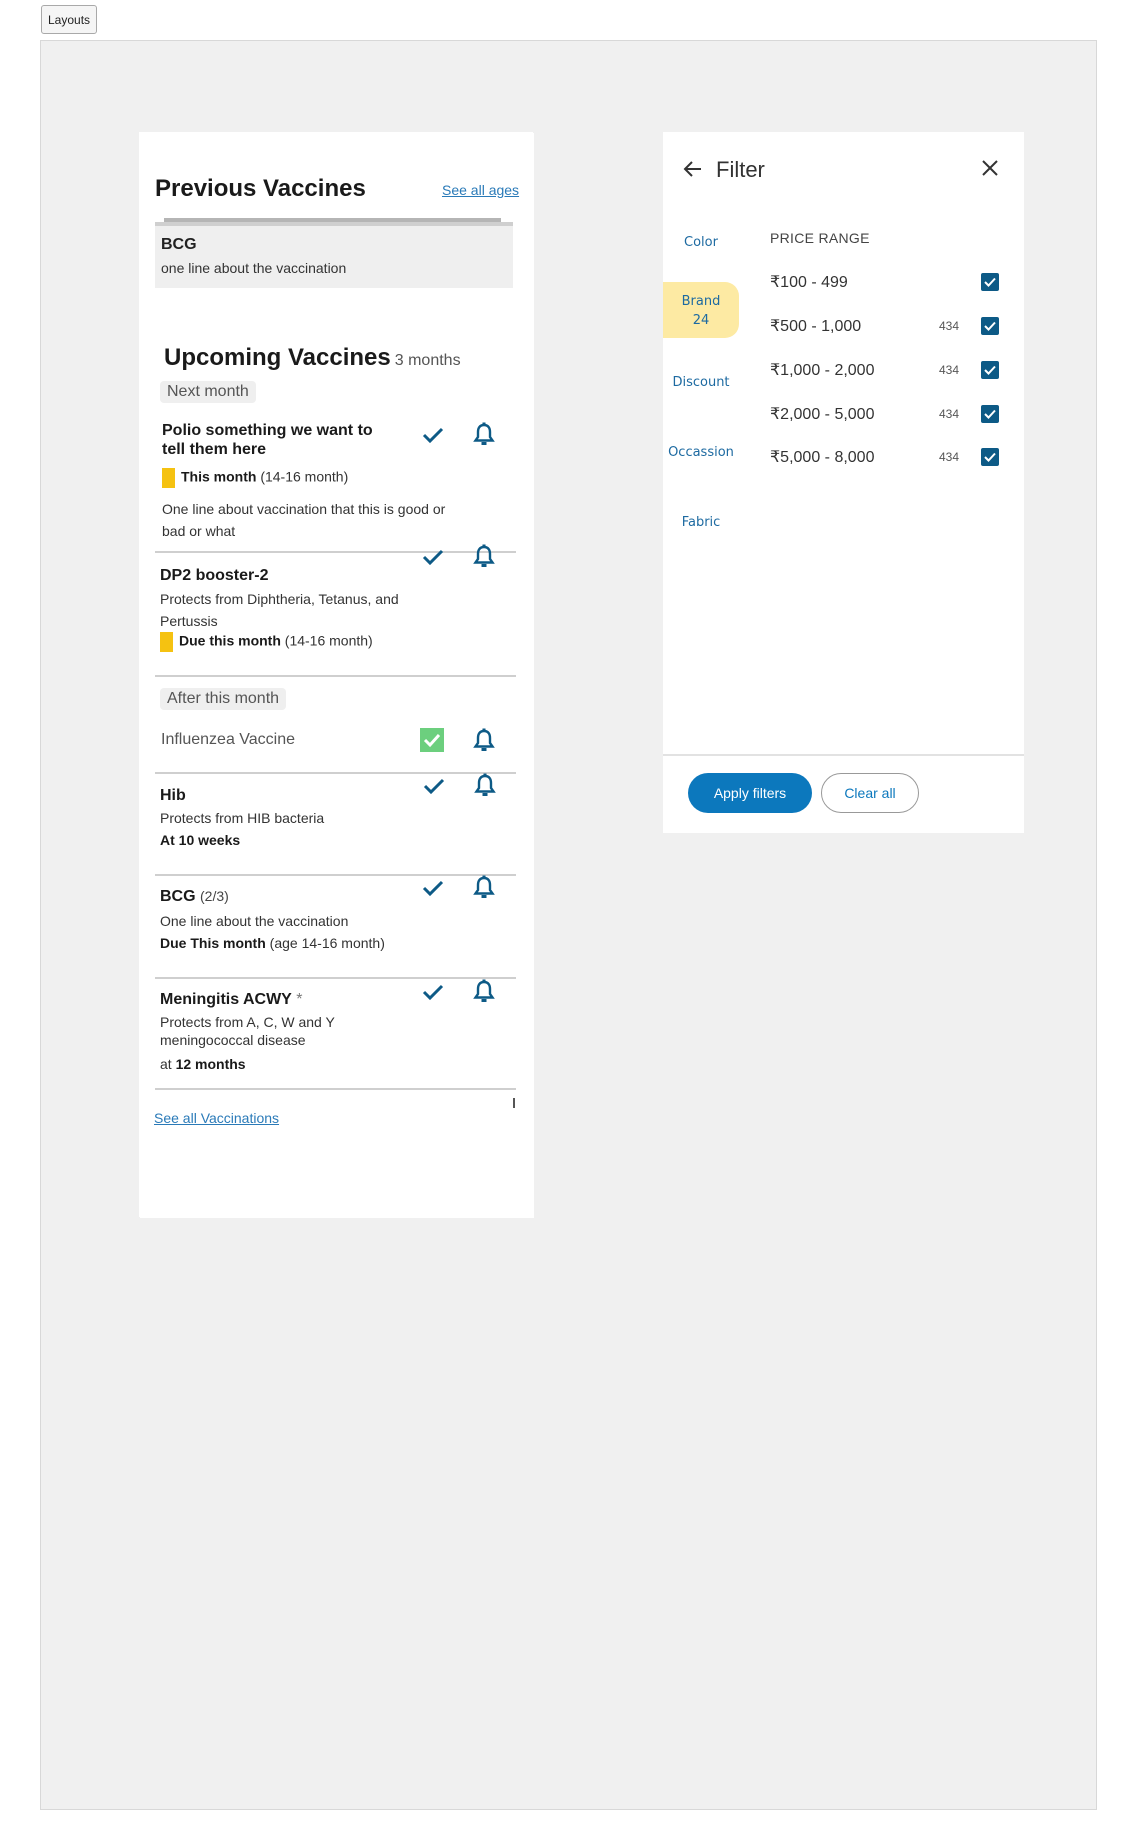  I want to click on vaccine-due: This month (14-16 month), so click(255, 478).